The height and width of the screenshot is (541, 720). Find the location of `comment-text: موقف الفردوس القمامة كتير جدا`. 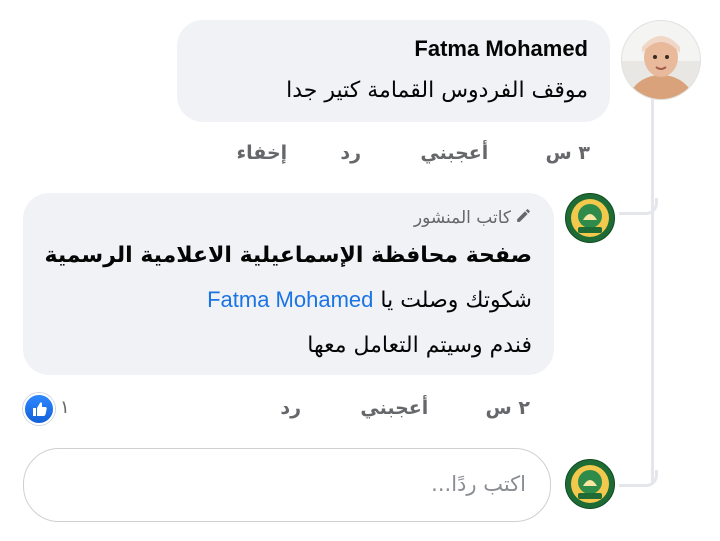

comment-text: موقف الفردوس القمامة كتير جدا is located at coordinates (437, 90).